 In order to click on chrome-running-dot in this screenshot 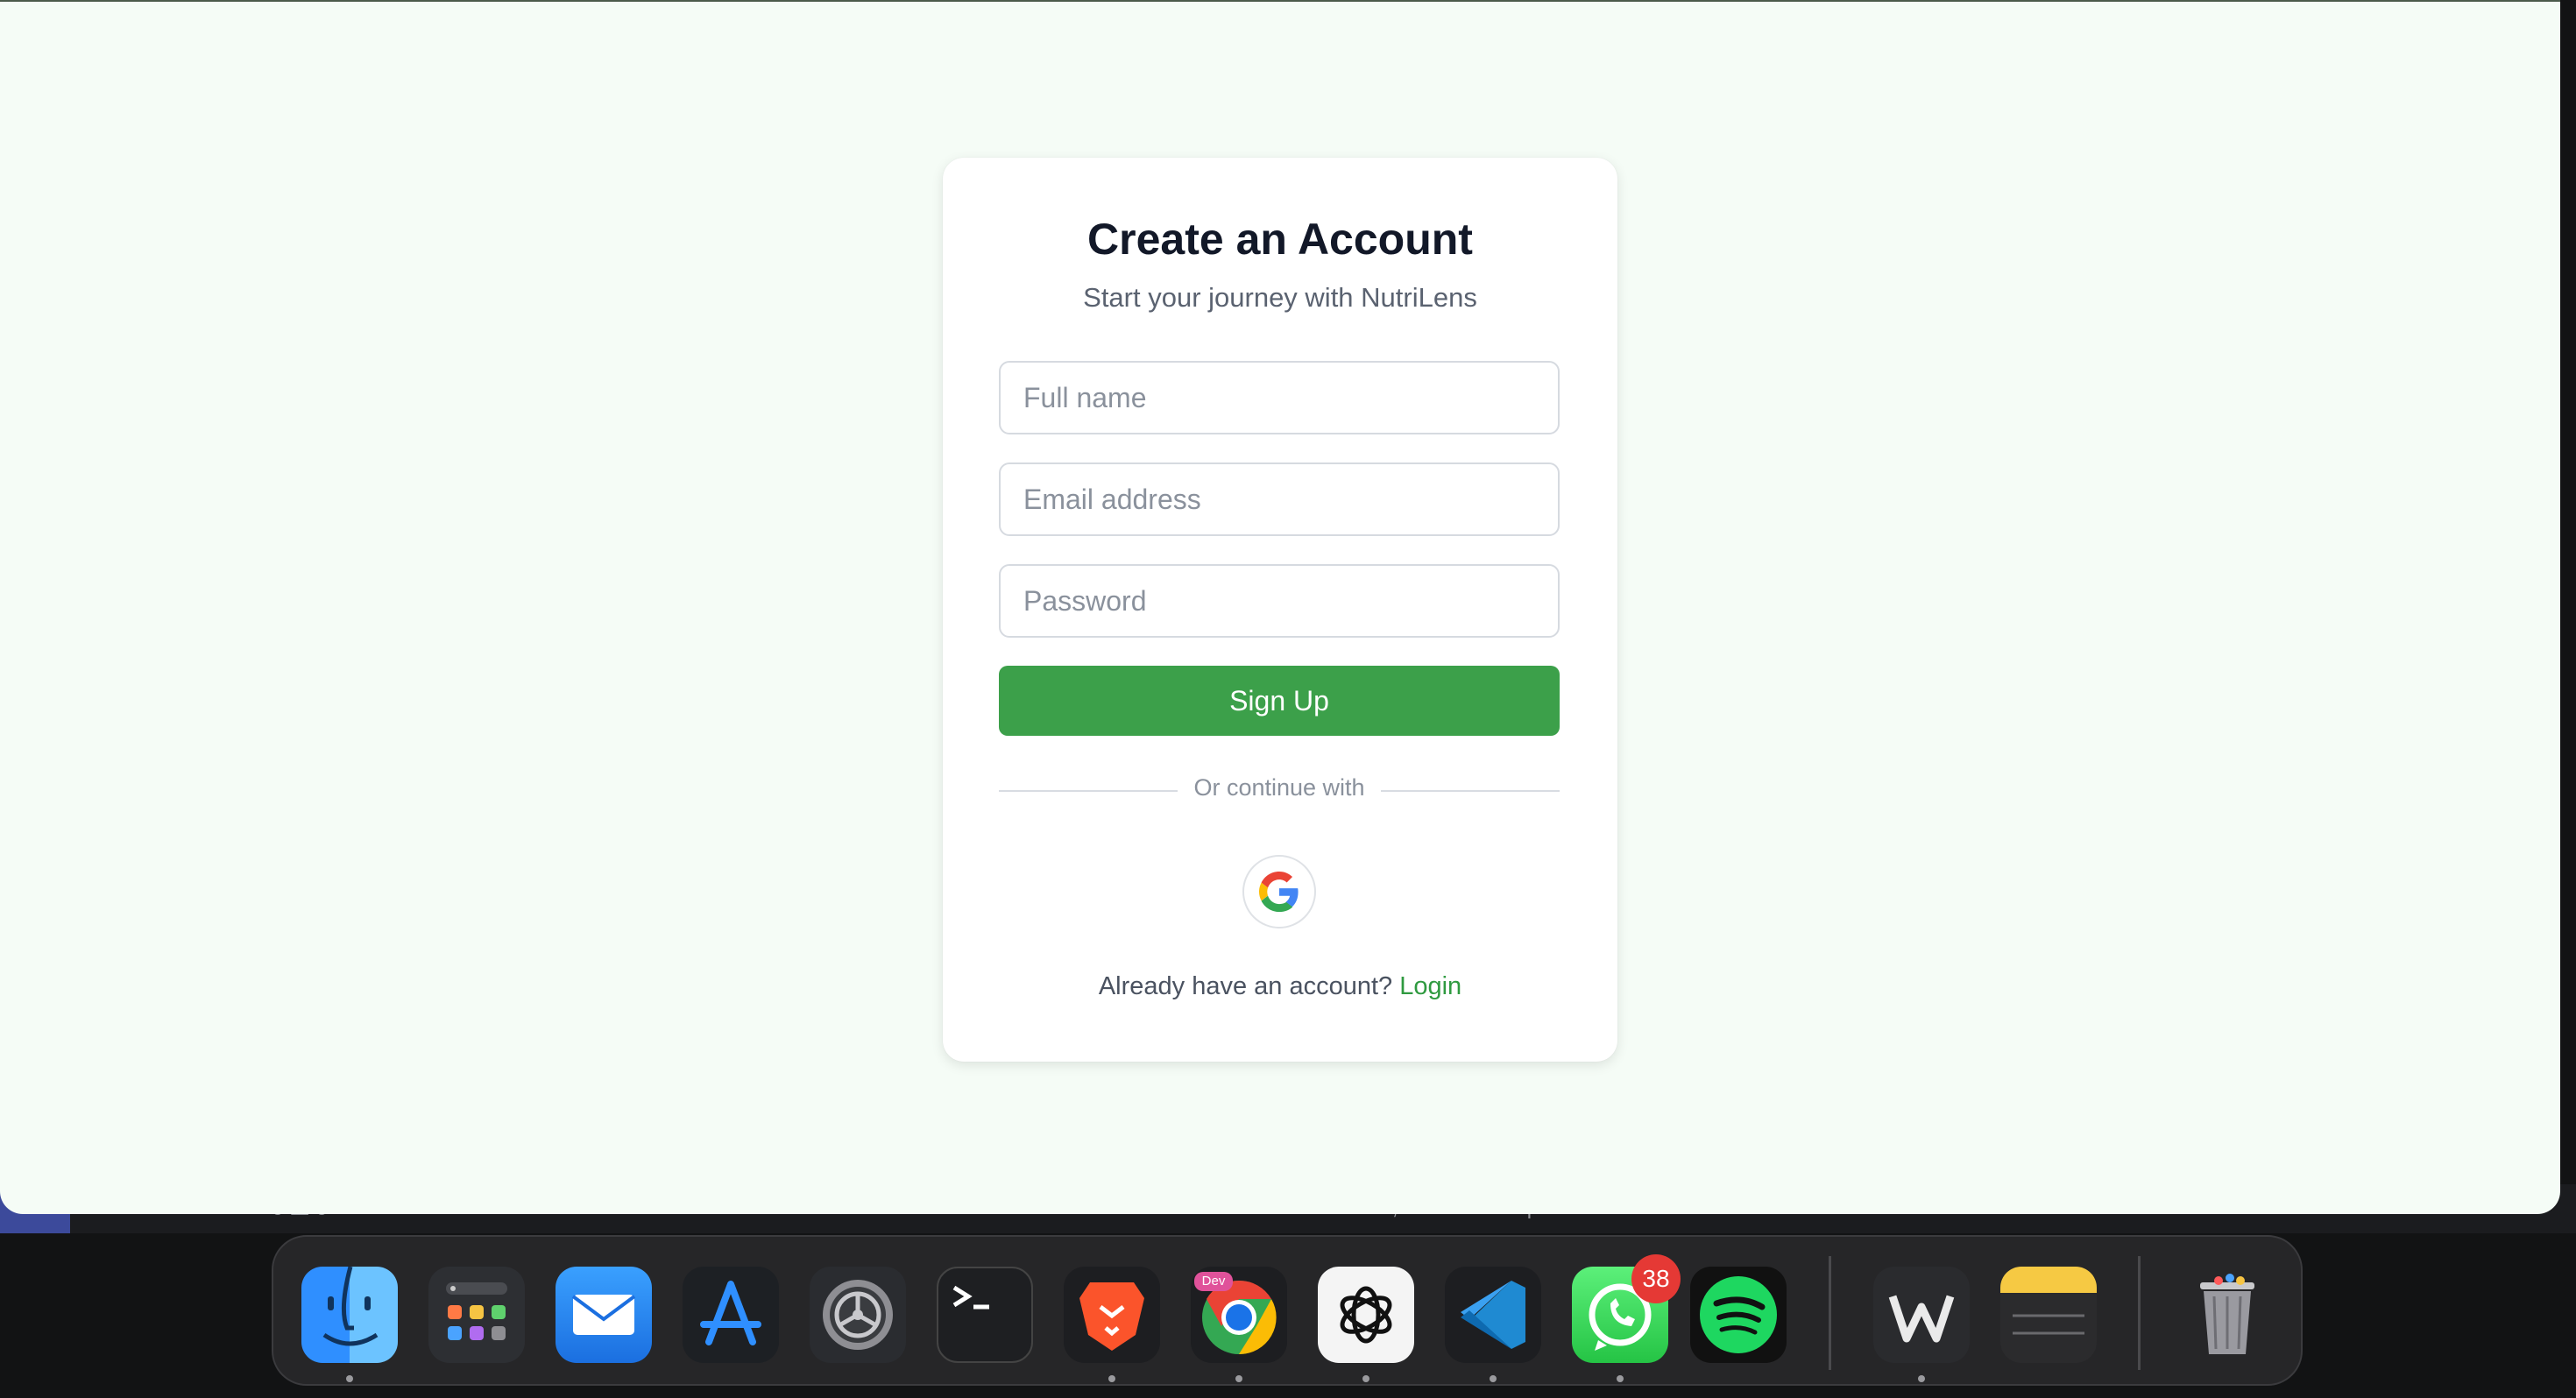, I will do `click(1238, 1378)`.